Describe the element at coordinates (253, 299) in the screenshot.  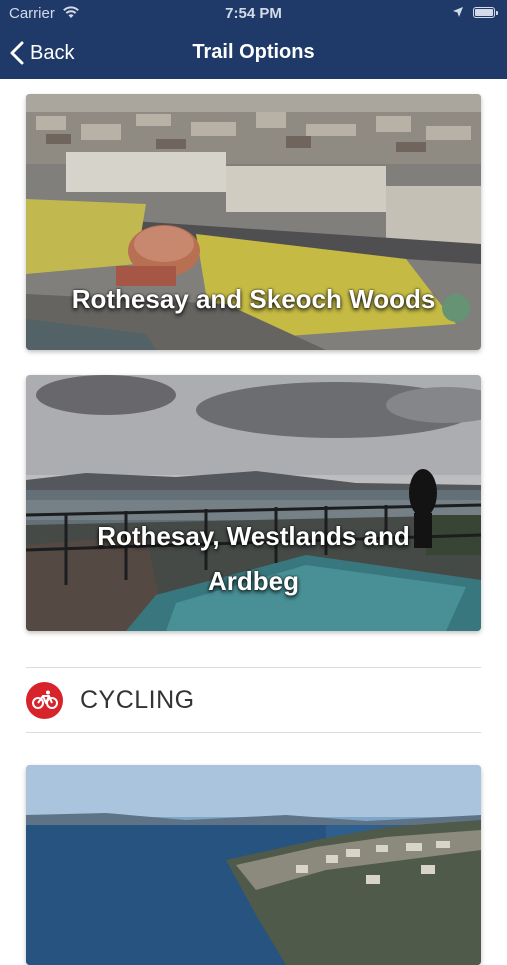
I see `trail-card-title: Rothesay and Skeoch Woods` at that location.